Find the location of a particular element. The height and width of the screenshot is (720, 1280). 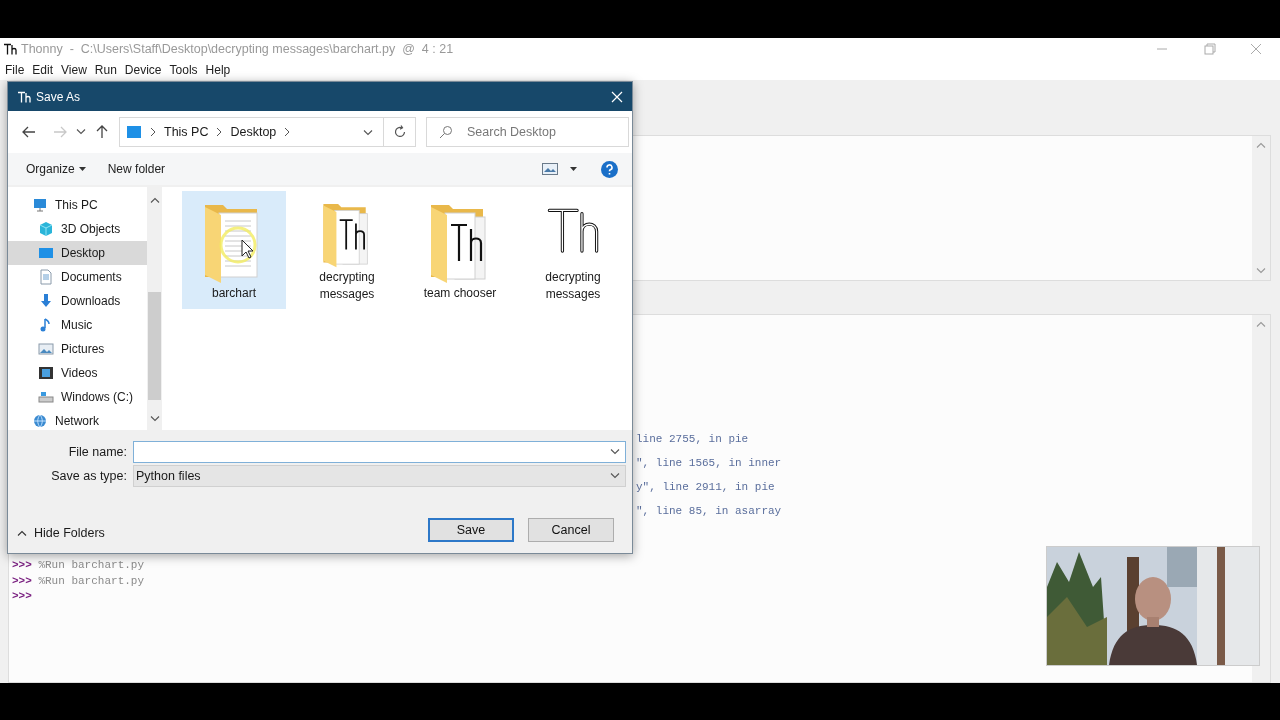

sidebar-item: Documents is located at coordinates (77, 277).